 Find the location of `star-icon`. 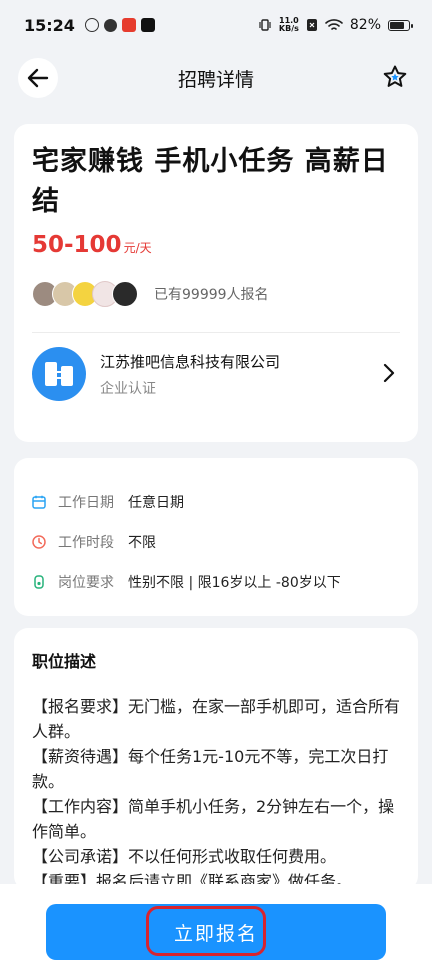

star-icon is located at coordinates (395, 76).